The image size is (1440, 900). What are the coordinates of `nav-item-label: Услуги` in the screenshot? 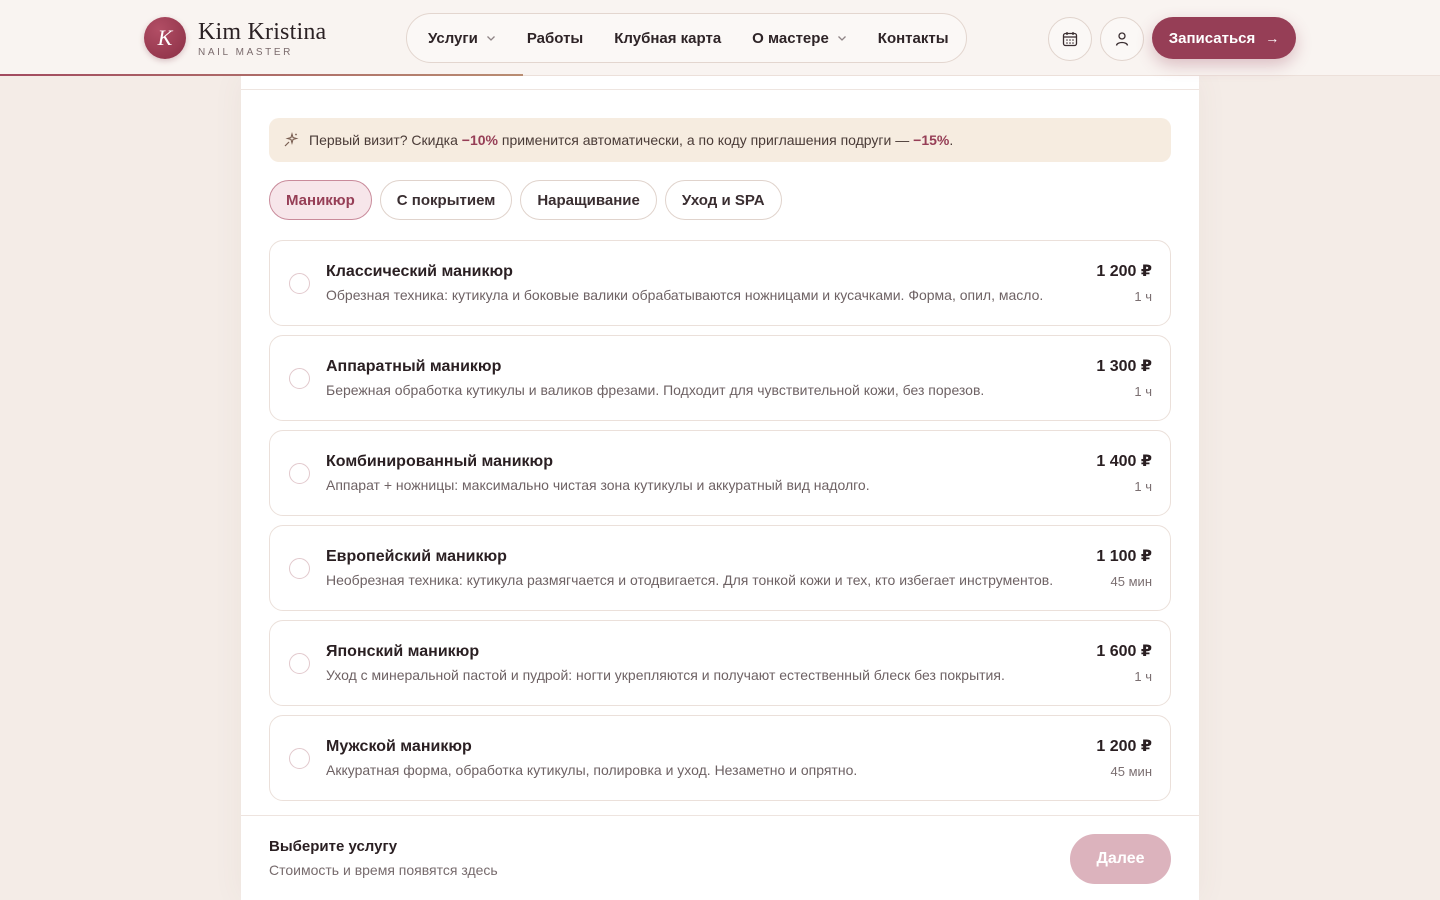 It's located at (453, 38).